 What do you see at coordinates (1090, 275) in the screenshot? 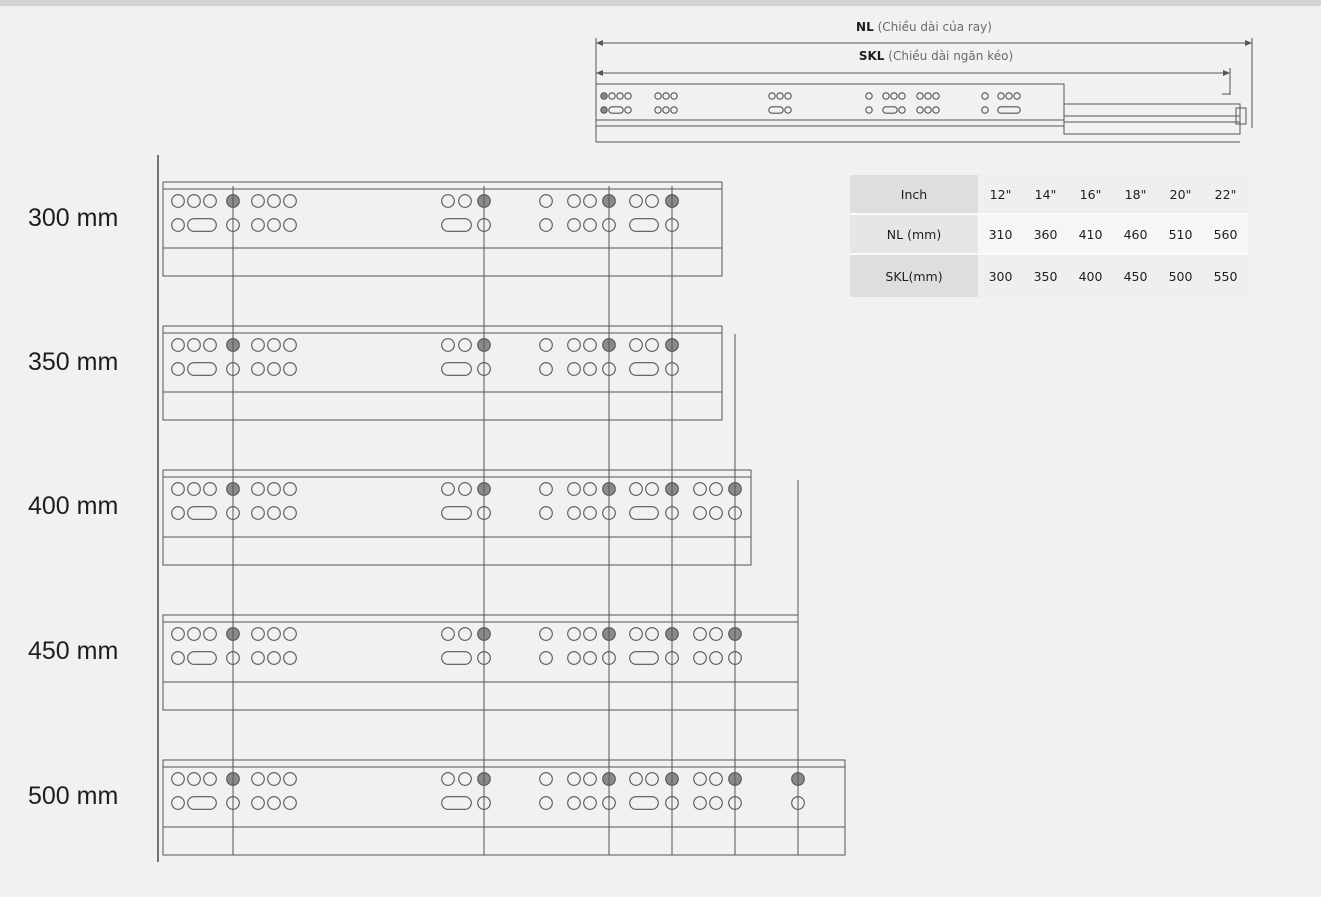
I see `table-cell: 400` at bounding box center [1090, 275].